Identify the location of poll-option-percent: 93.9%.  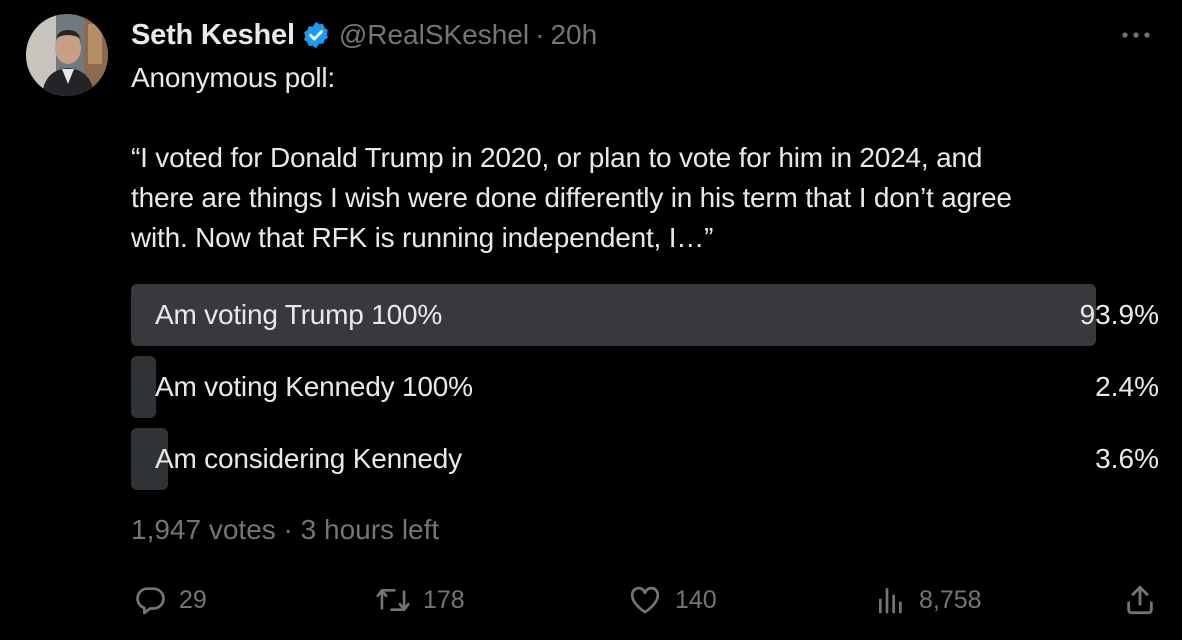
(1119, 314).